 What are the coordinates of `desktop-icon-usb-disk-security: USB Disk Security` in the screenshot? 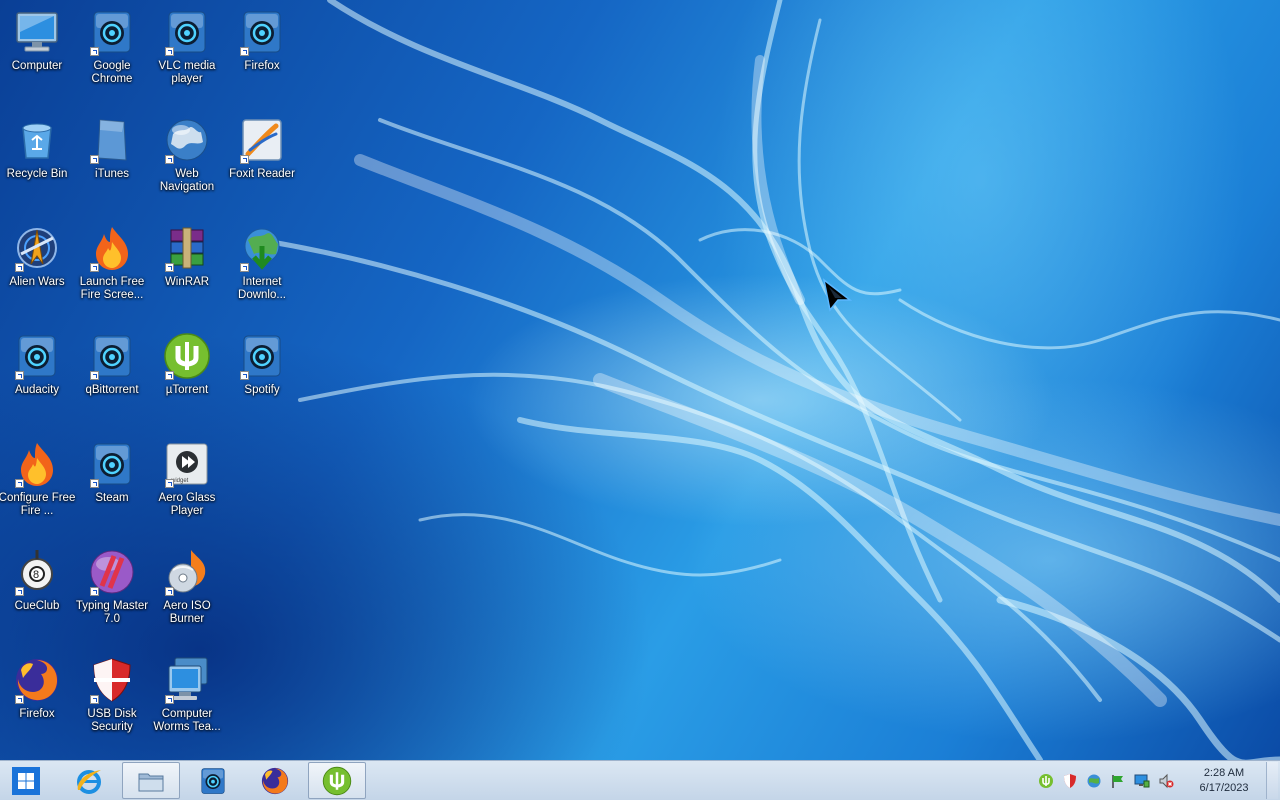 It's located at (112, 702).